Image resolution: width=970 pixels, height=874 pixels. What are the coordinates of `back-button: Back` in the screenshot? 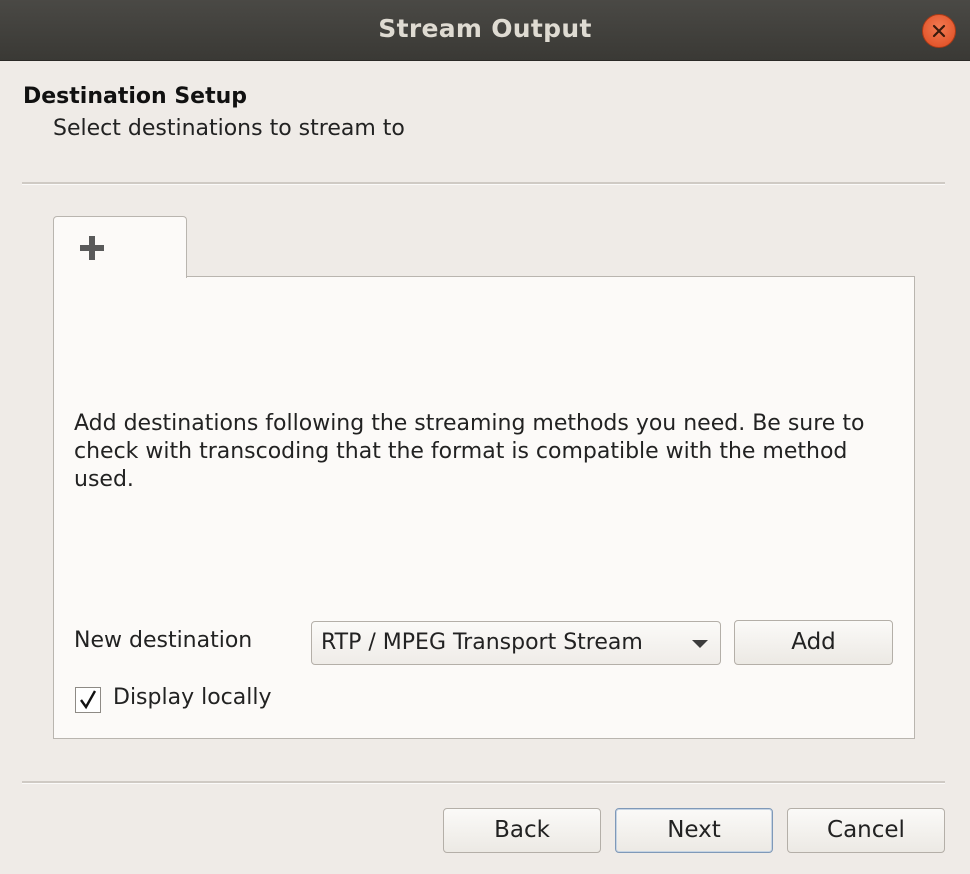 It's located at (522, 830).